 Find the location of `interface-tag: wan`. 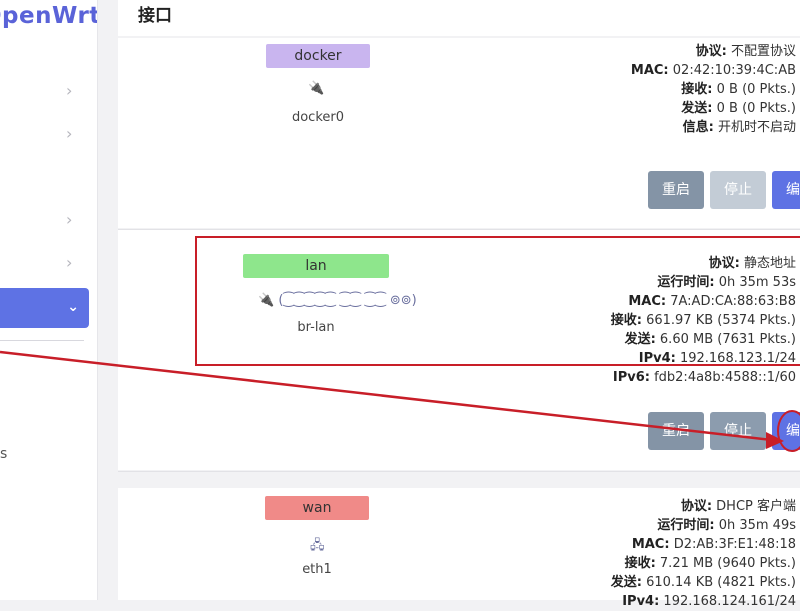

interface-tag: wan is located at coordinates (317, 508).